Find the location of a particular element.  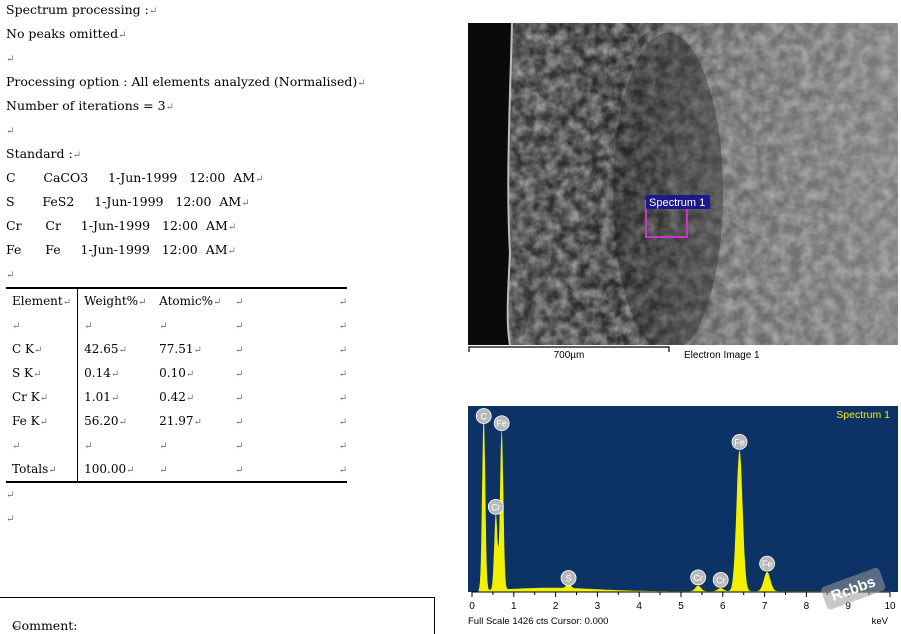

table-cell: 21.97↵ is located at coordinates (191, 421).